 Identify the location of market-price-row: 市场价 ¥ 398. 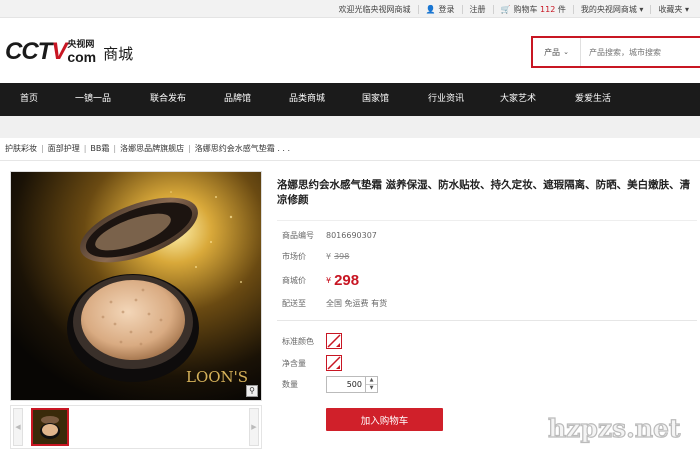
(315, 256).